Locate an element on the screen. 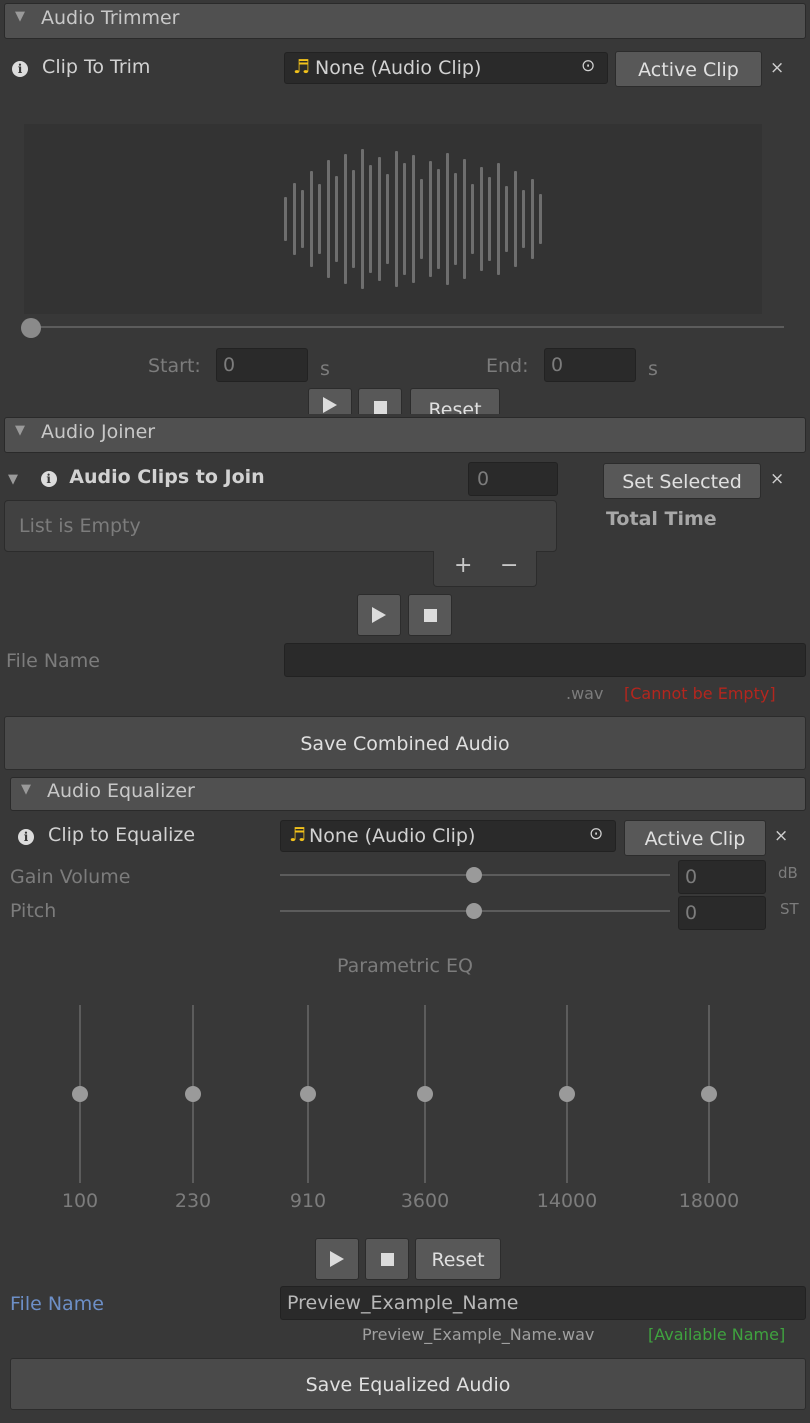  waveform-preview is located at coordinates (393, 219).